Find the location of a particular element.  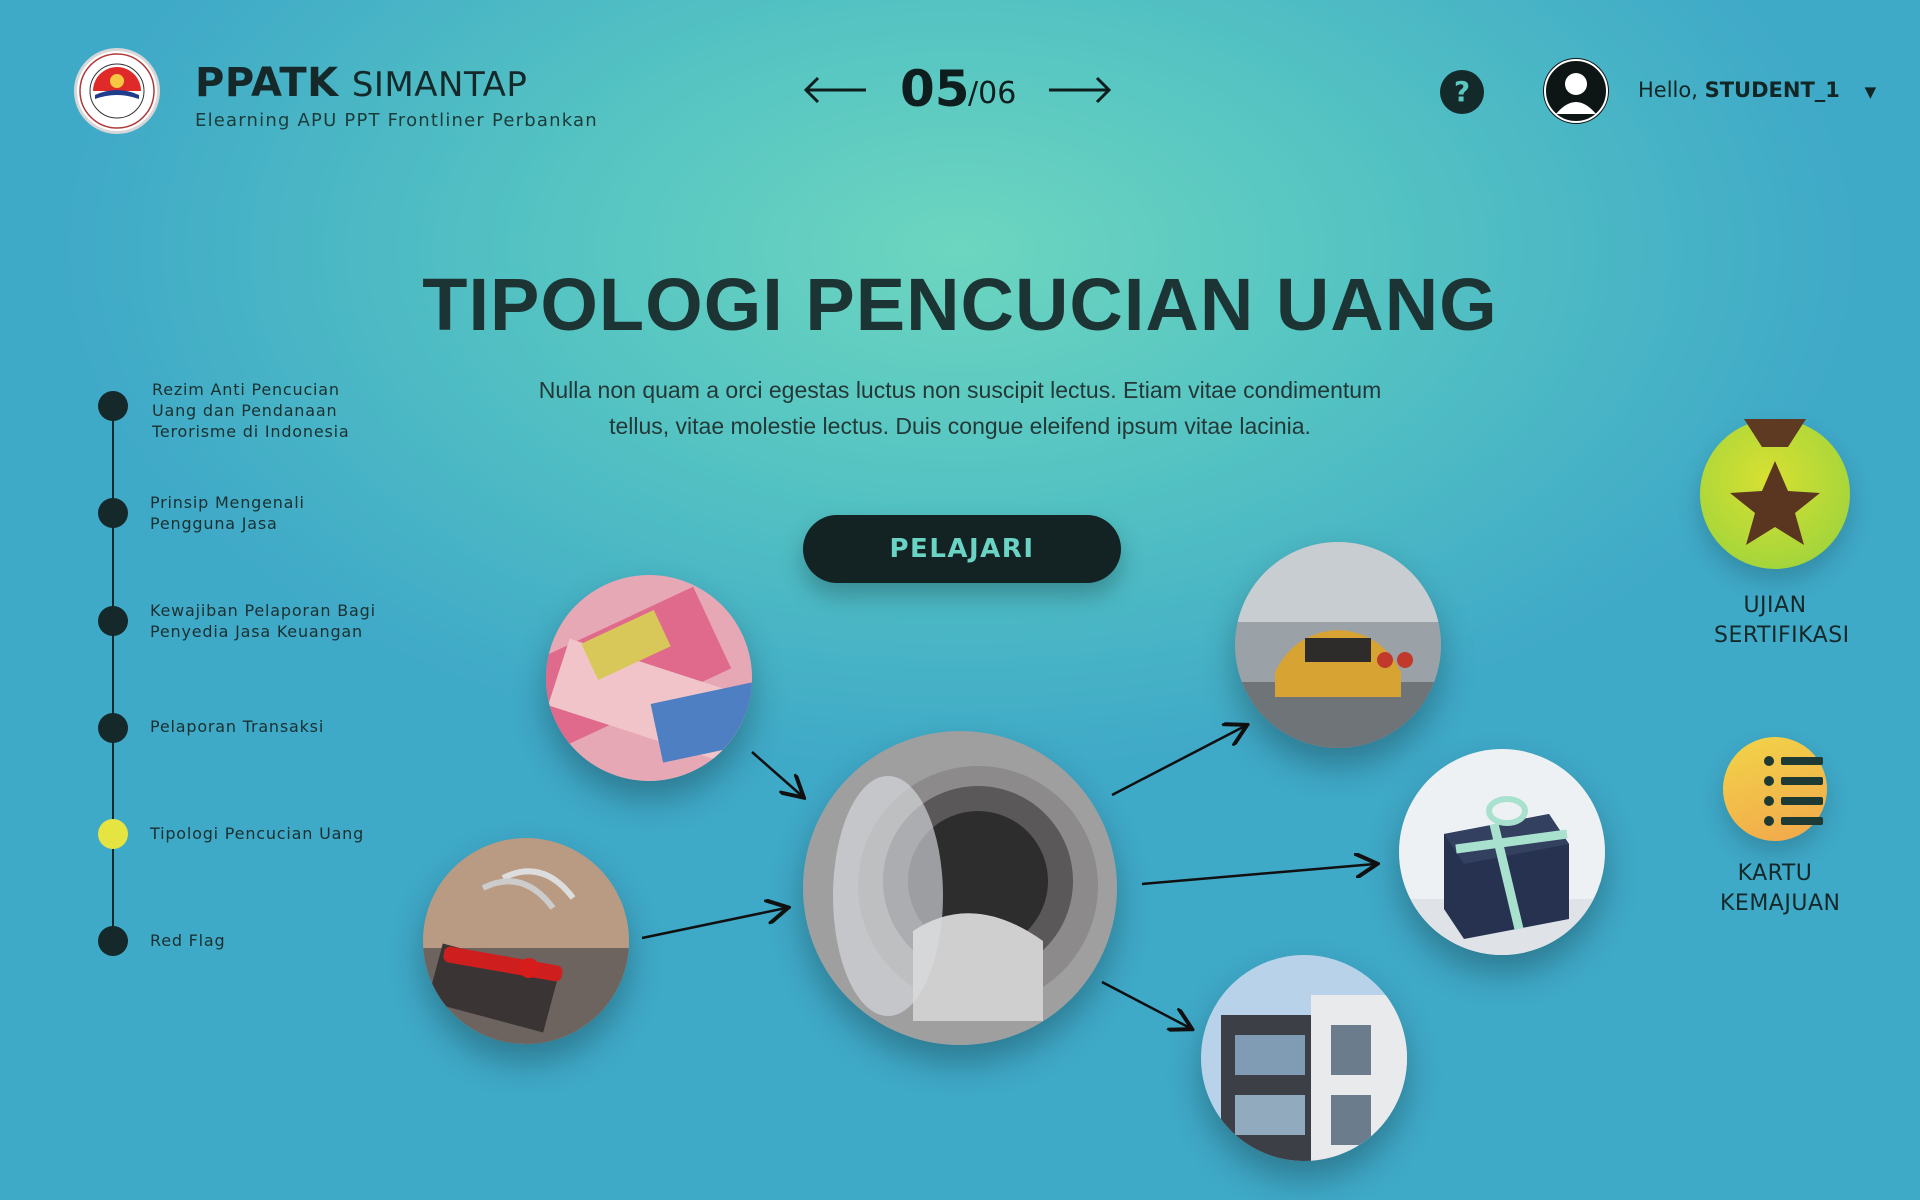

binder-calculator-image is located at coordinates (526, 941).